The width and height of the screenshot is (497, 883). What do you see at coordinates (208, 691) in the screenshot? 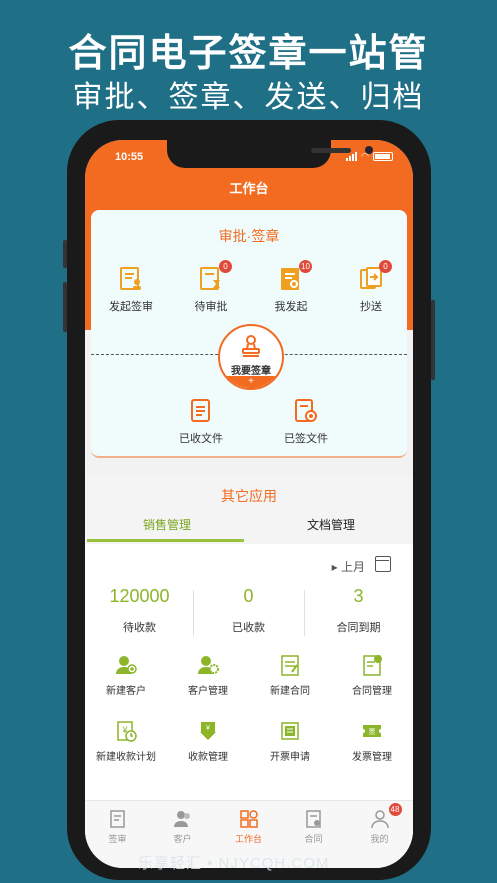
I see `app-label: 客户管理` at bounding box center [208, 691].